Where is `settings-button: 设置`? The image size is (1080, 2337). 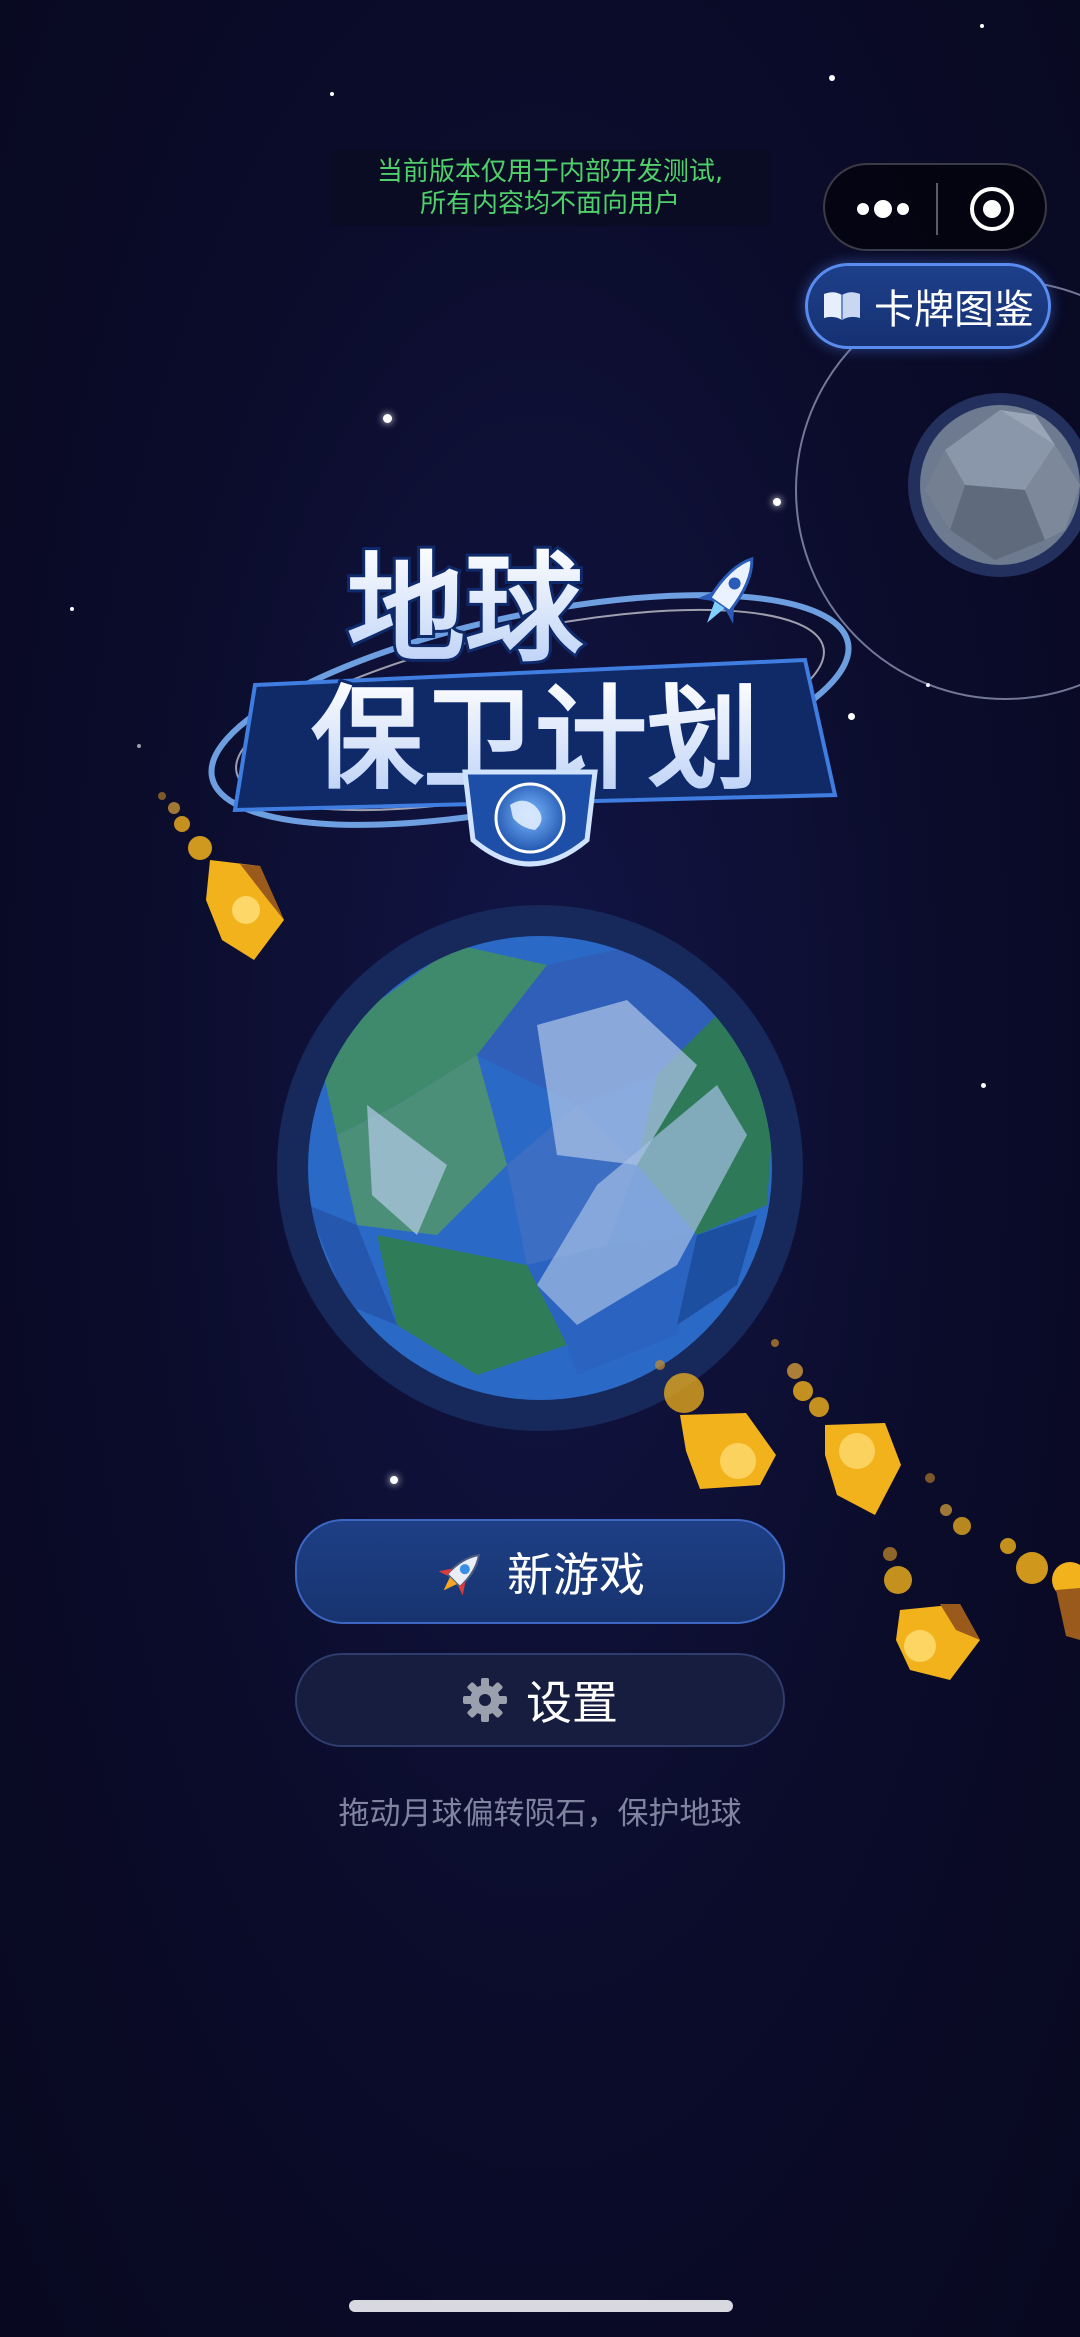 settings-button: 设置 is located at coordinates (540, 1700).